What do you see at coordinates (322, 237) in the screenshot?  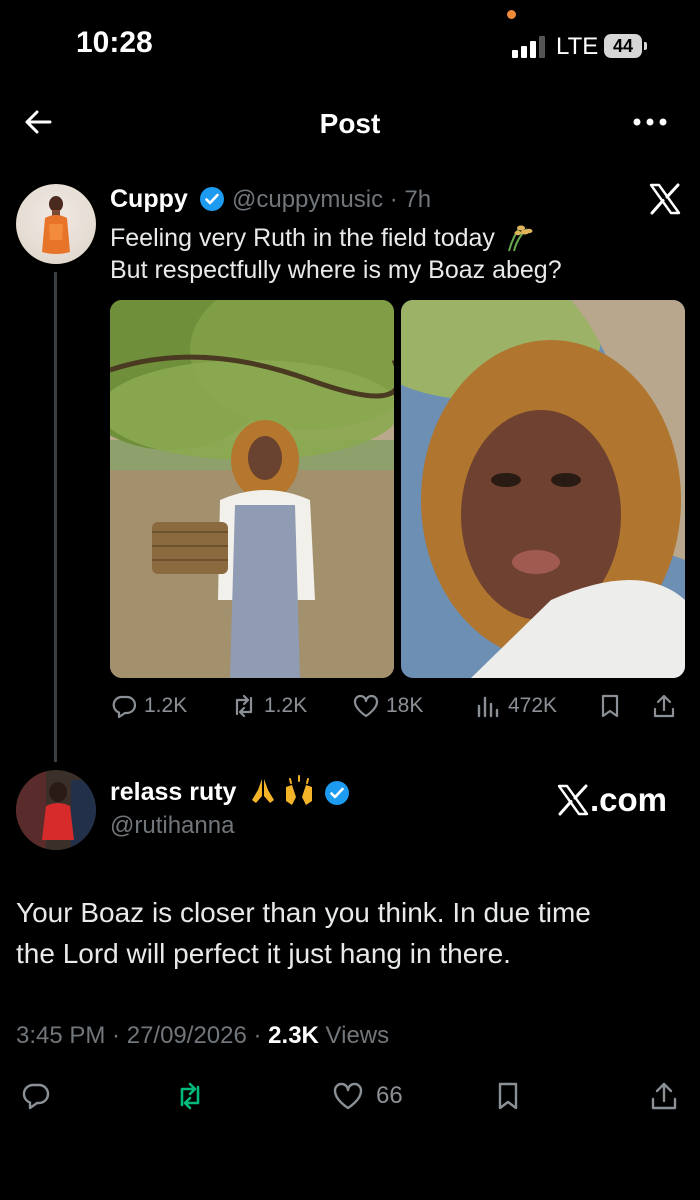 I see `quoted-post-text-line-1: Feeling very Ruth in the field today` at bounding box center [322, 237].